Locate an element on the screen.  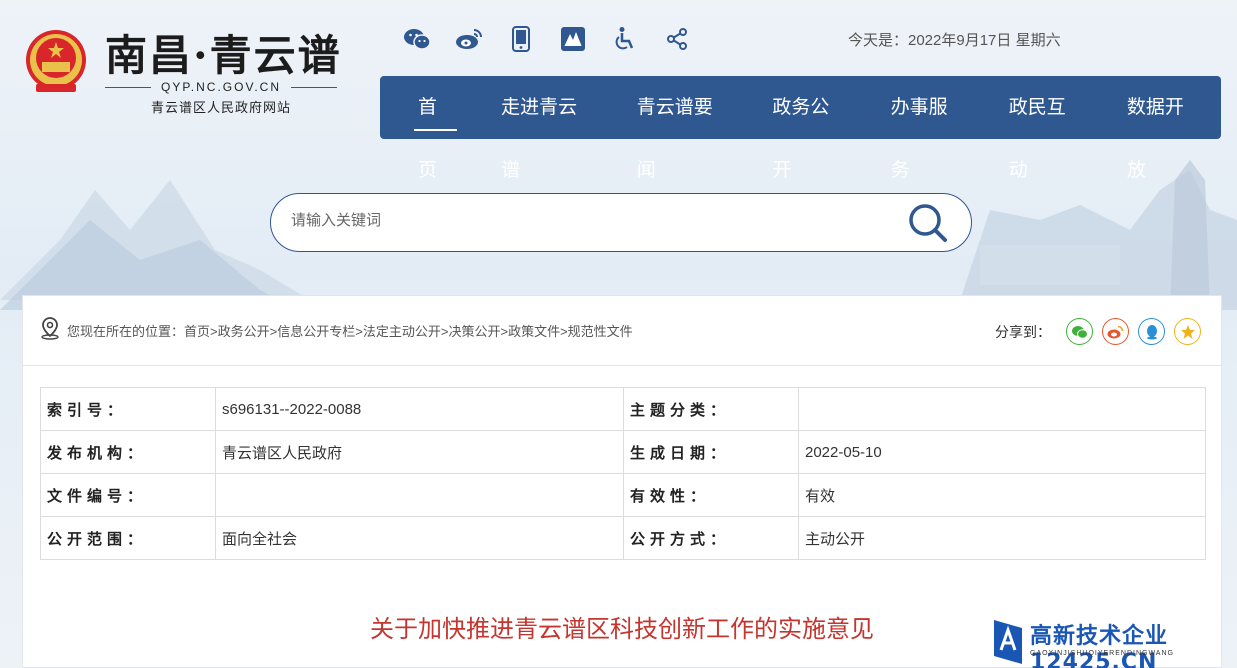
breadcrumb-decision: 决策公开 is located at coordinates (474, 331).